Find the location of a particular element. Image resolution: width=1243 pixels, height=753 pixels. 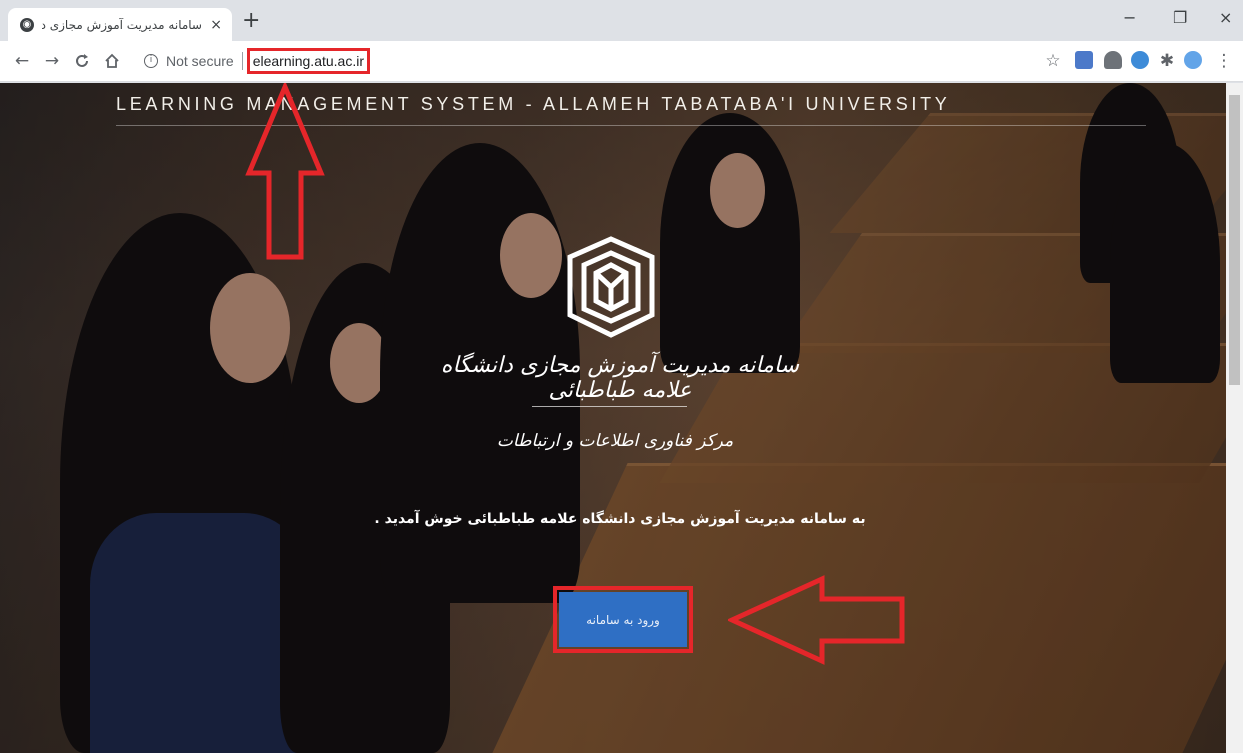

separator is located at coordinates (242, 61).